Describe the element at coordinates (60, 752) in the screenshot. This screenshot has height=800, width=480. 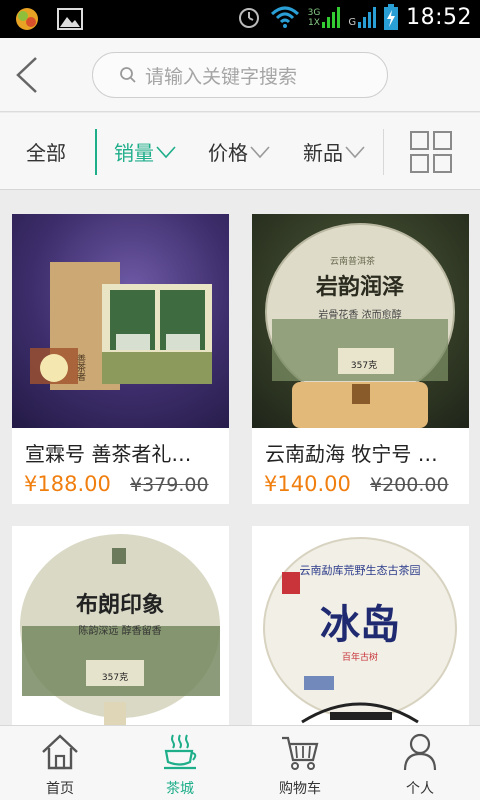
I see `home-icon` at that location.